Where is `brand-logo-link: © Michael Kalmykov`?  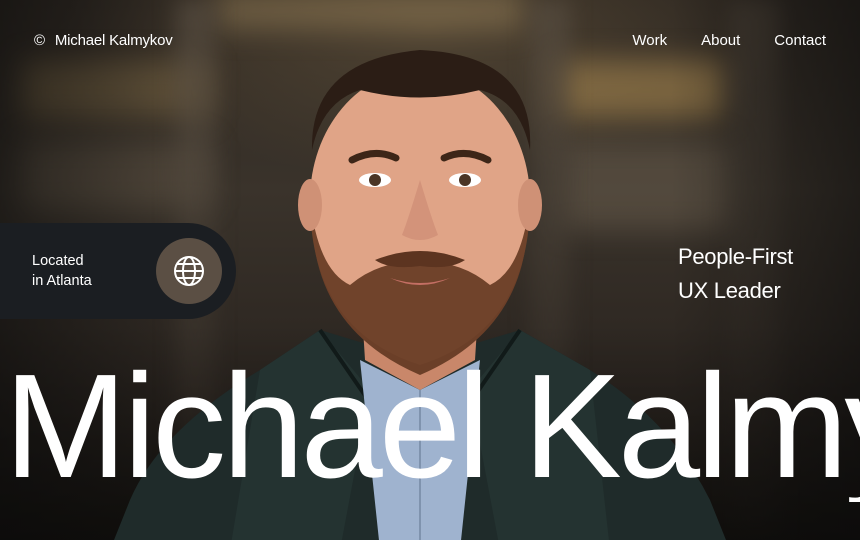 brand-logo-link: © Michael Kalmykov is located at coordinates (103, 40).